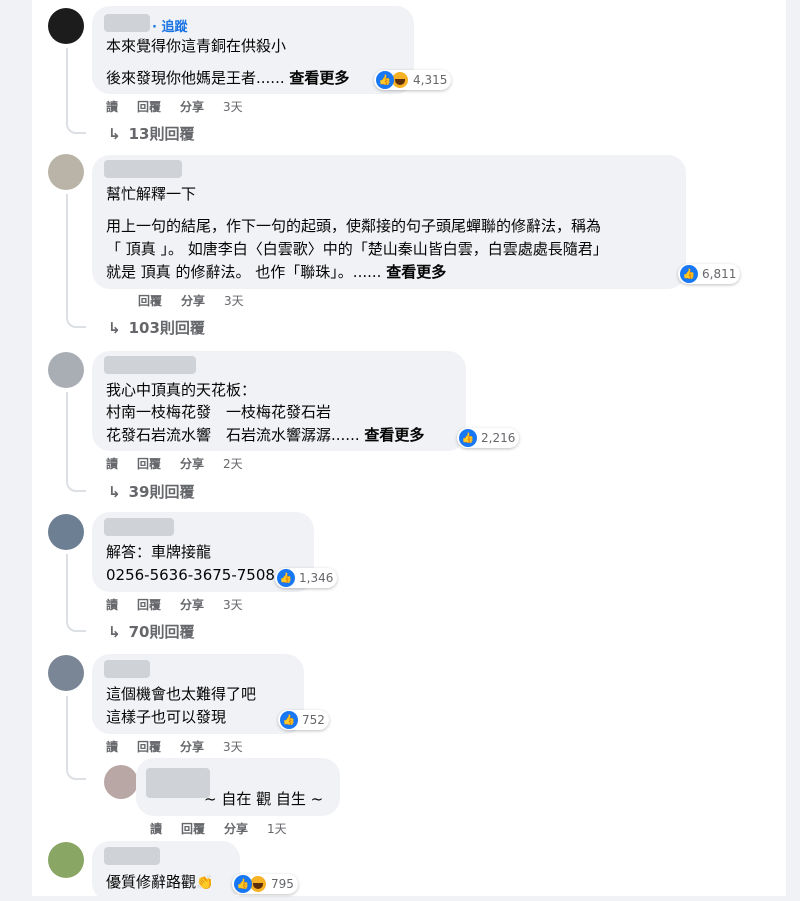 This screenshot has height=901, width=800. What do you see at coordinates (277, 828) in the screenshot?
I see `timestamp: 1天` at bounding box center [277, 828].